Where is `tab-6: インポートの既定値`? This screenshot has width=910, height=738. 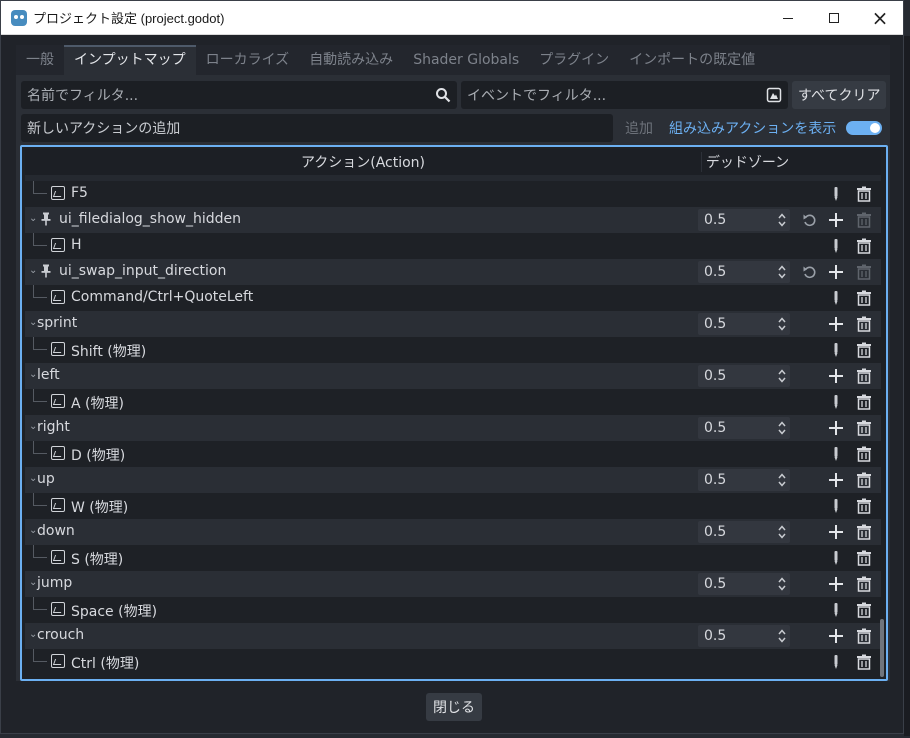 tab-6: インポートの既定値 is located at coordinates (692, 60).